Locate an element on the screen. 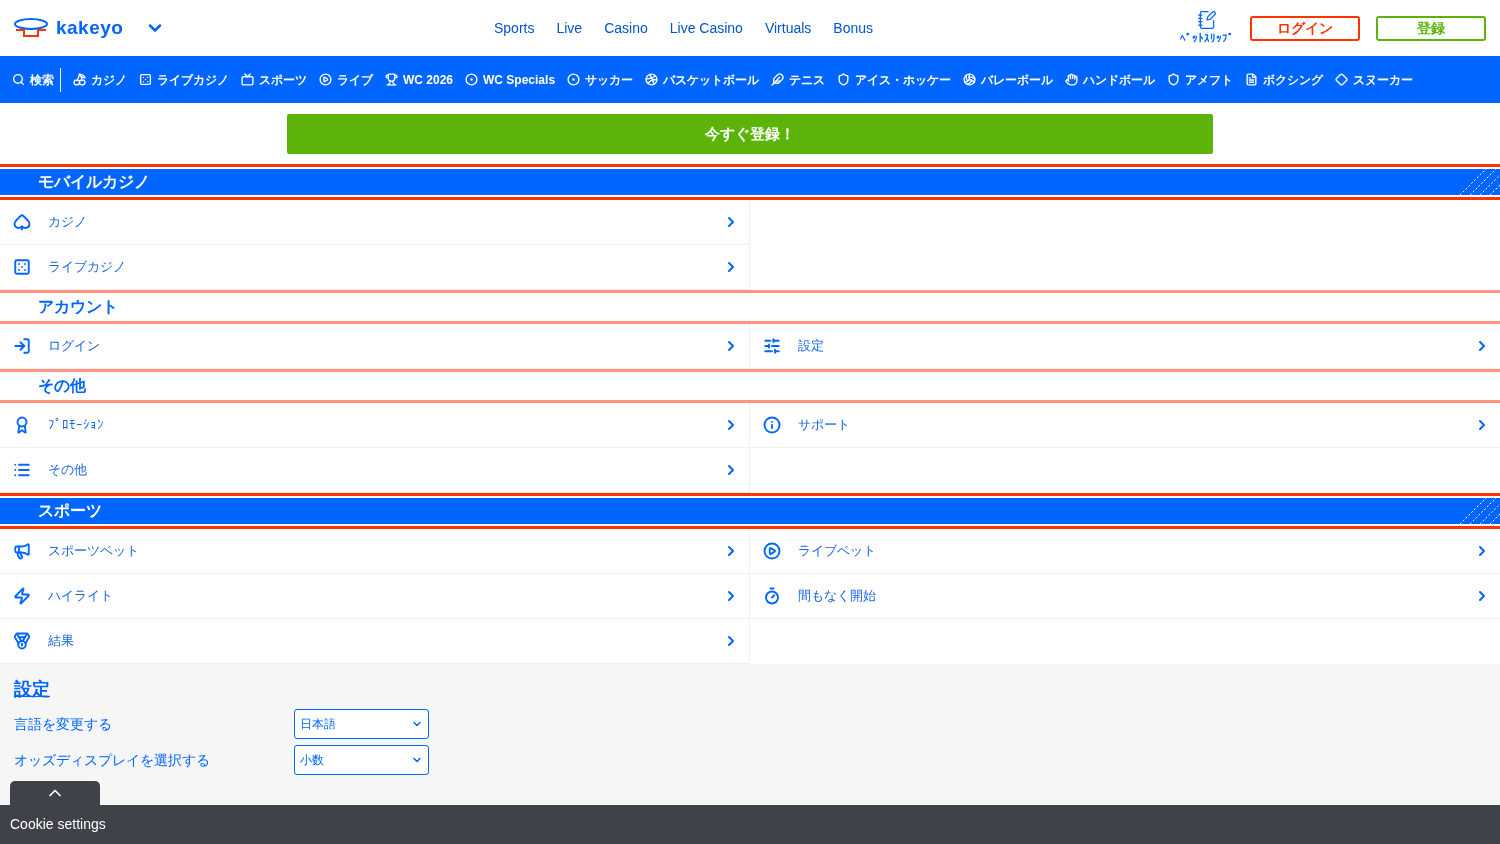 The image size is (1500, 844). category-link: ハンドボール is located at coordinates (1110, 79).